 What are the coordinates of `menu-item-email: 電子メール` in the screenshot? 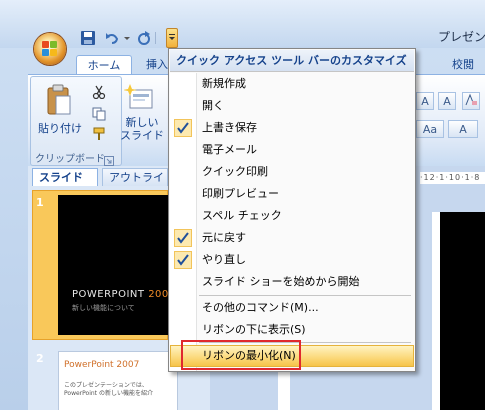 It's located at (292, 150).